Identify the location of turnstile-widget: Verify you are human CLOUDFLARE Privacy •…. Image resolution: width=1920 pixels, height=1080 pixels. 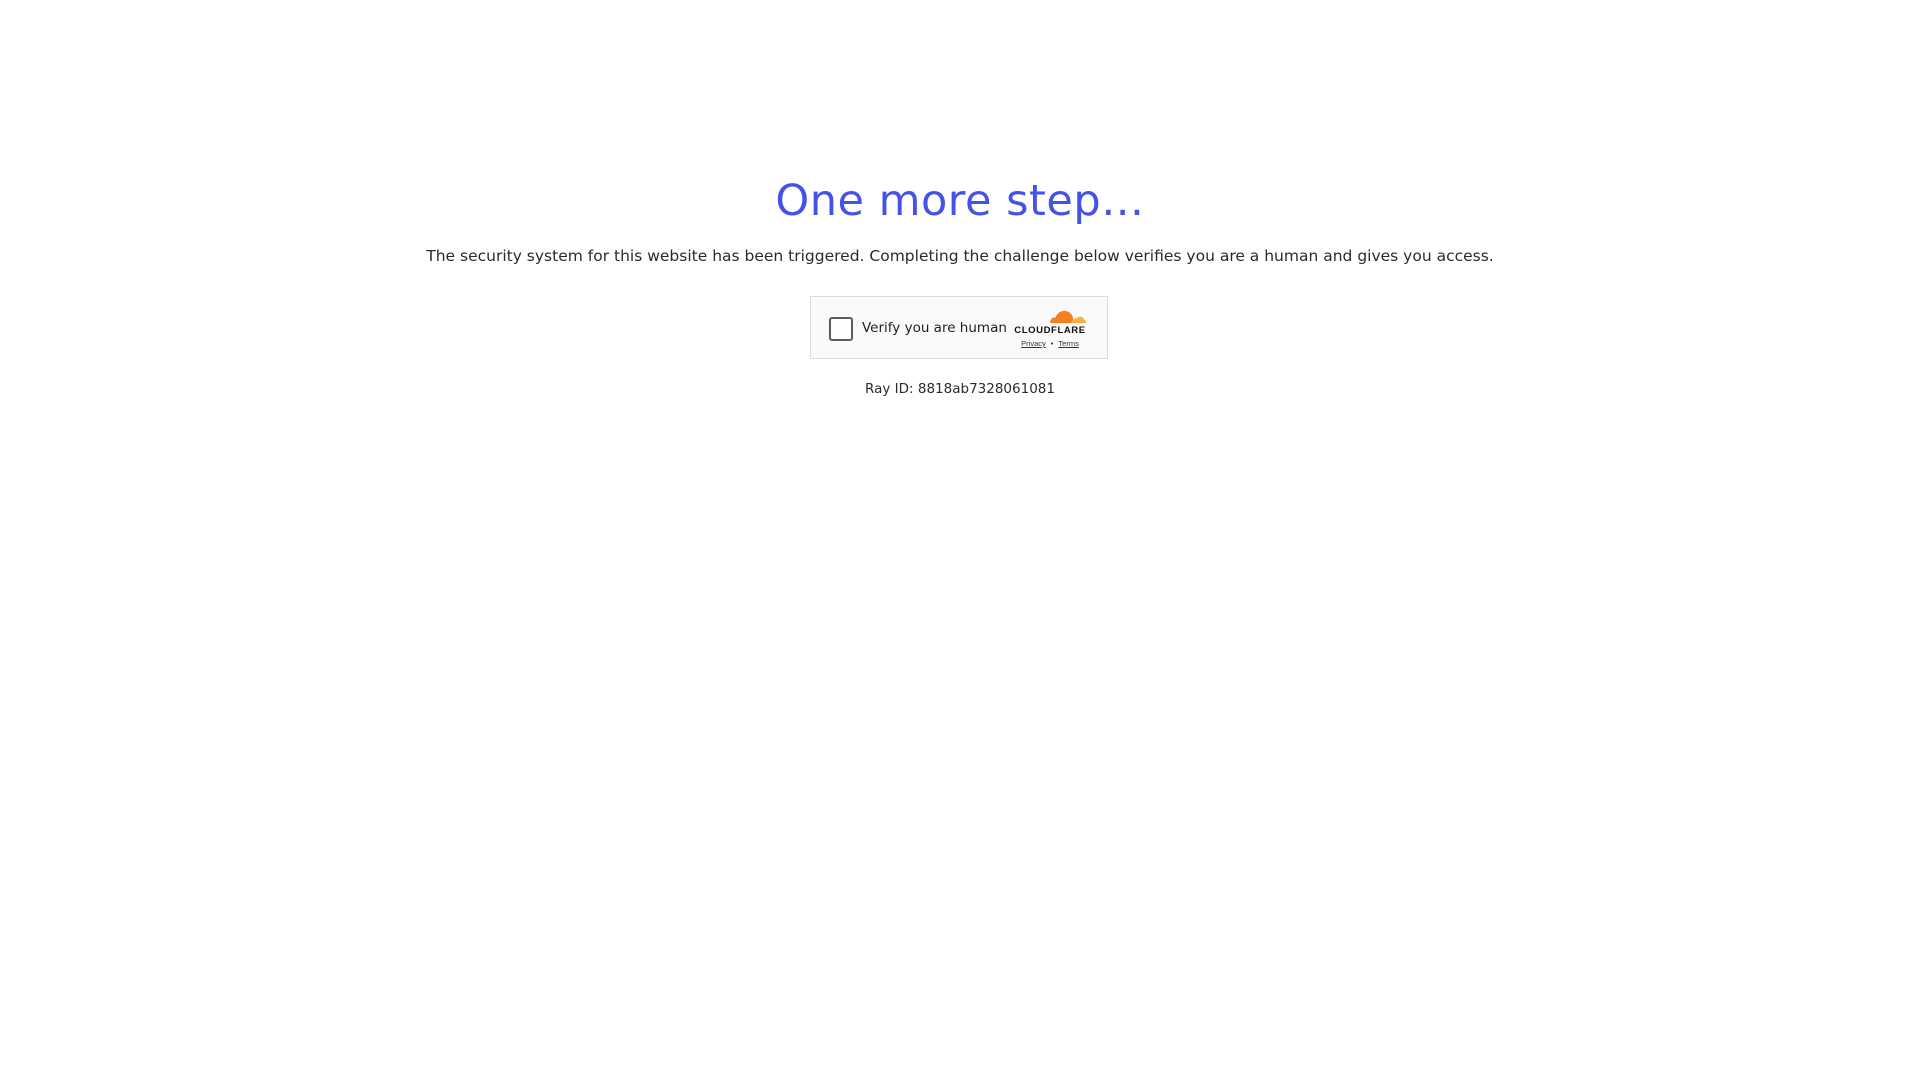
(959, 327).